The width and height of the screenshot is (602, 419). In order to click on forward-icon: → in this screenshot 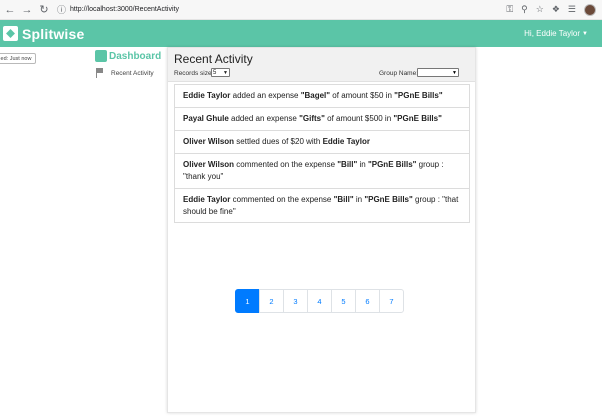, I will do `click(27, 10)`.